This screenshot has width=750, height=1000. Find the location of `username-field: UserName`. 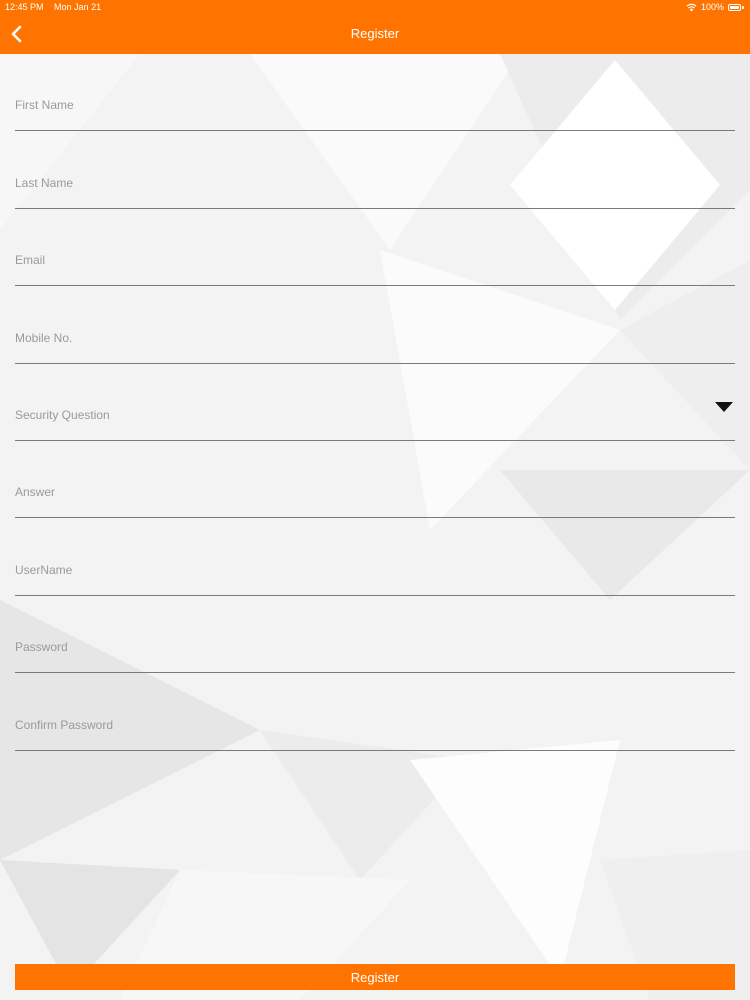

username-field: UserName is located at coordinates (375, 557).